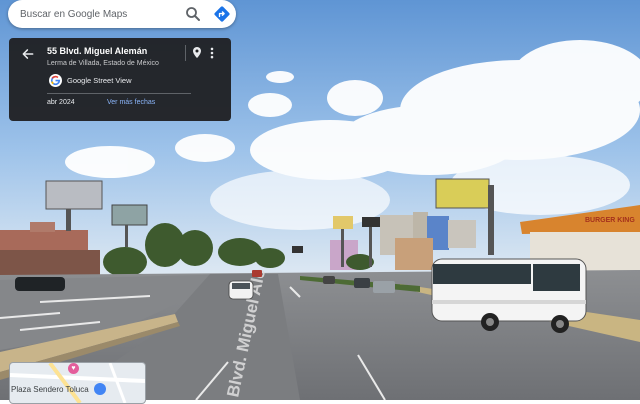 The image size is (640, 404). I want to click on minimap: ♥ Plaza Sendero Toluca, so click(77, 383).